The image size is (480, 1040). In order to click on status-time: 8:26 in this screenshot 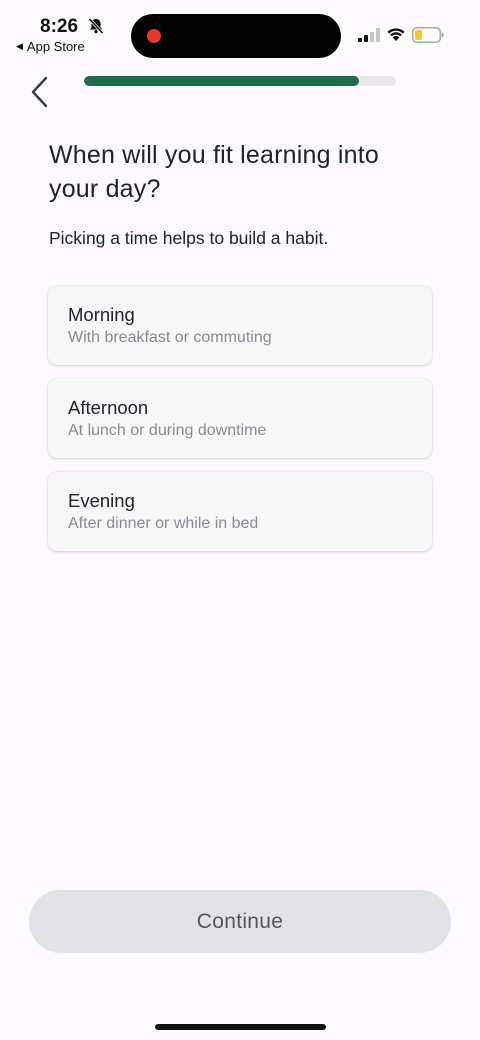, I will do `click(59, 26)`.